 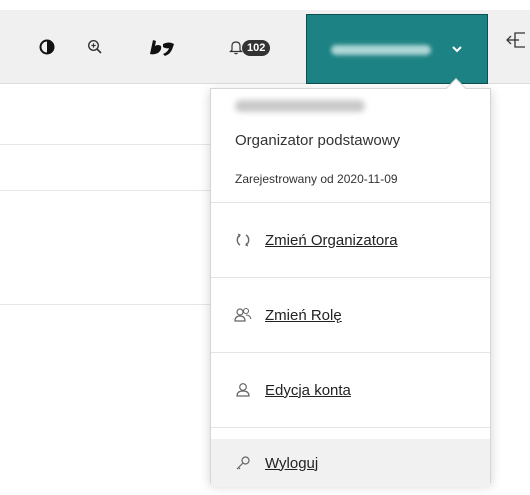 I want to click on user-fullname-redacted, so click(x=300, y=106).